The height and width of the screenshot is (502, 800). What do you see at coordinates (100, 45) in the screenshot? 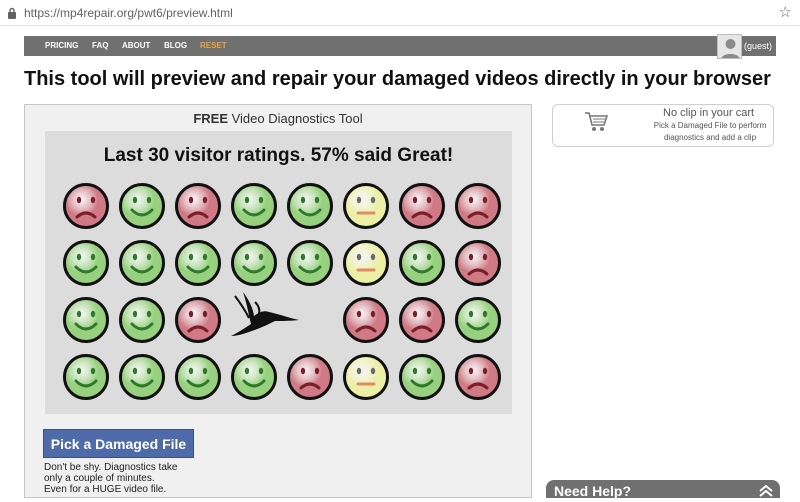
I see `nav-faq: FAQ` at bounding box center [100, 45].